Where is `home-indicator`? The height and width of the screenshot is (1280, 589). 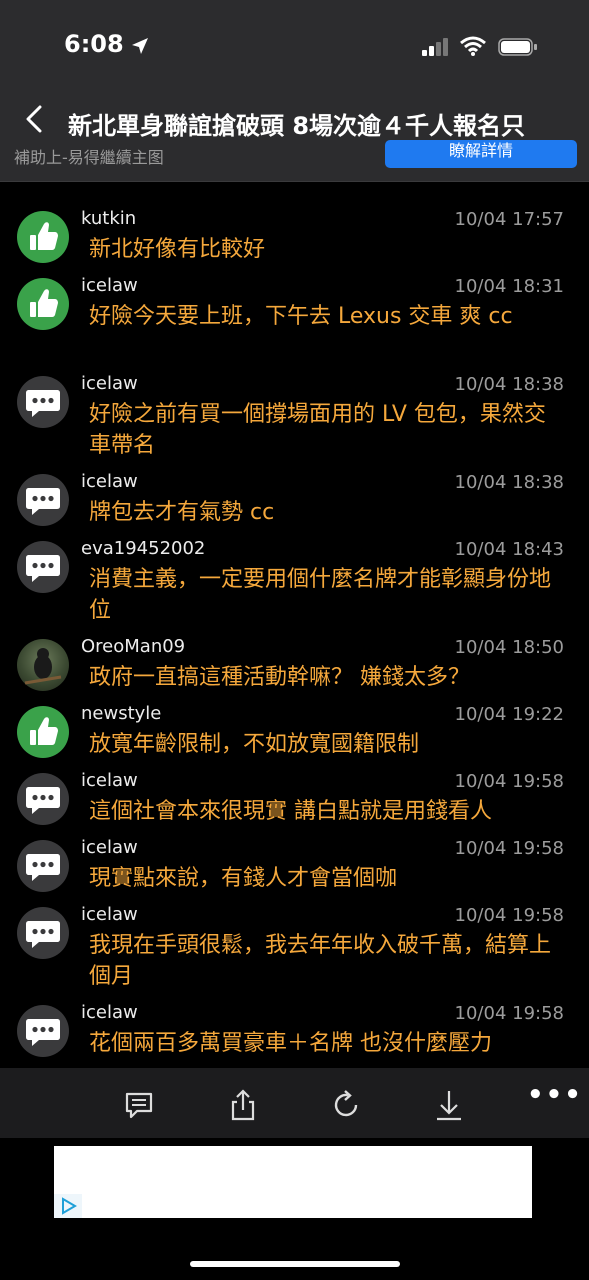 home-indicator is located at coordinates (295, 1264).